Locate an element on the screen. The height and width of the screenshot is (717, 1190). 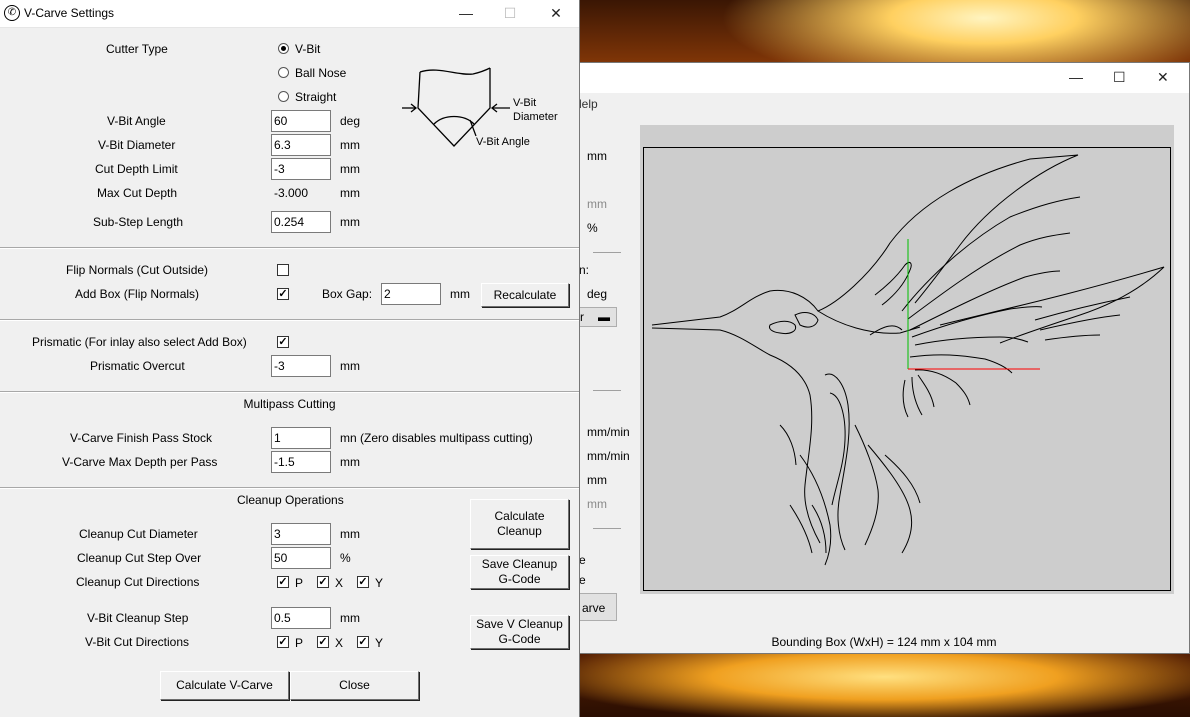
desktop-sunset-glow-bottom is located at coordinates (885, 683).